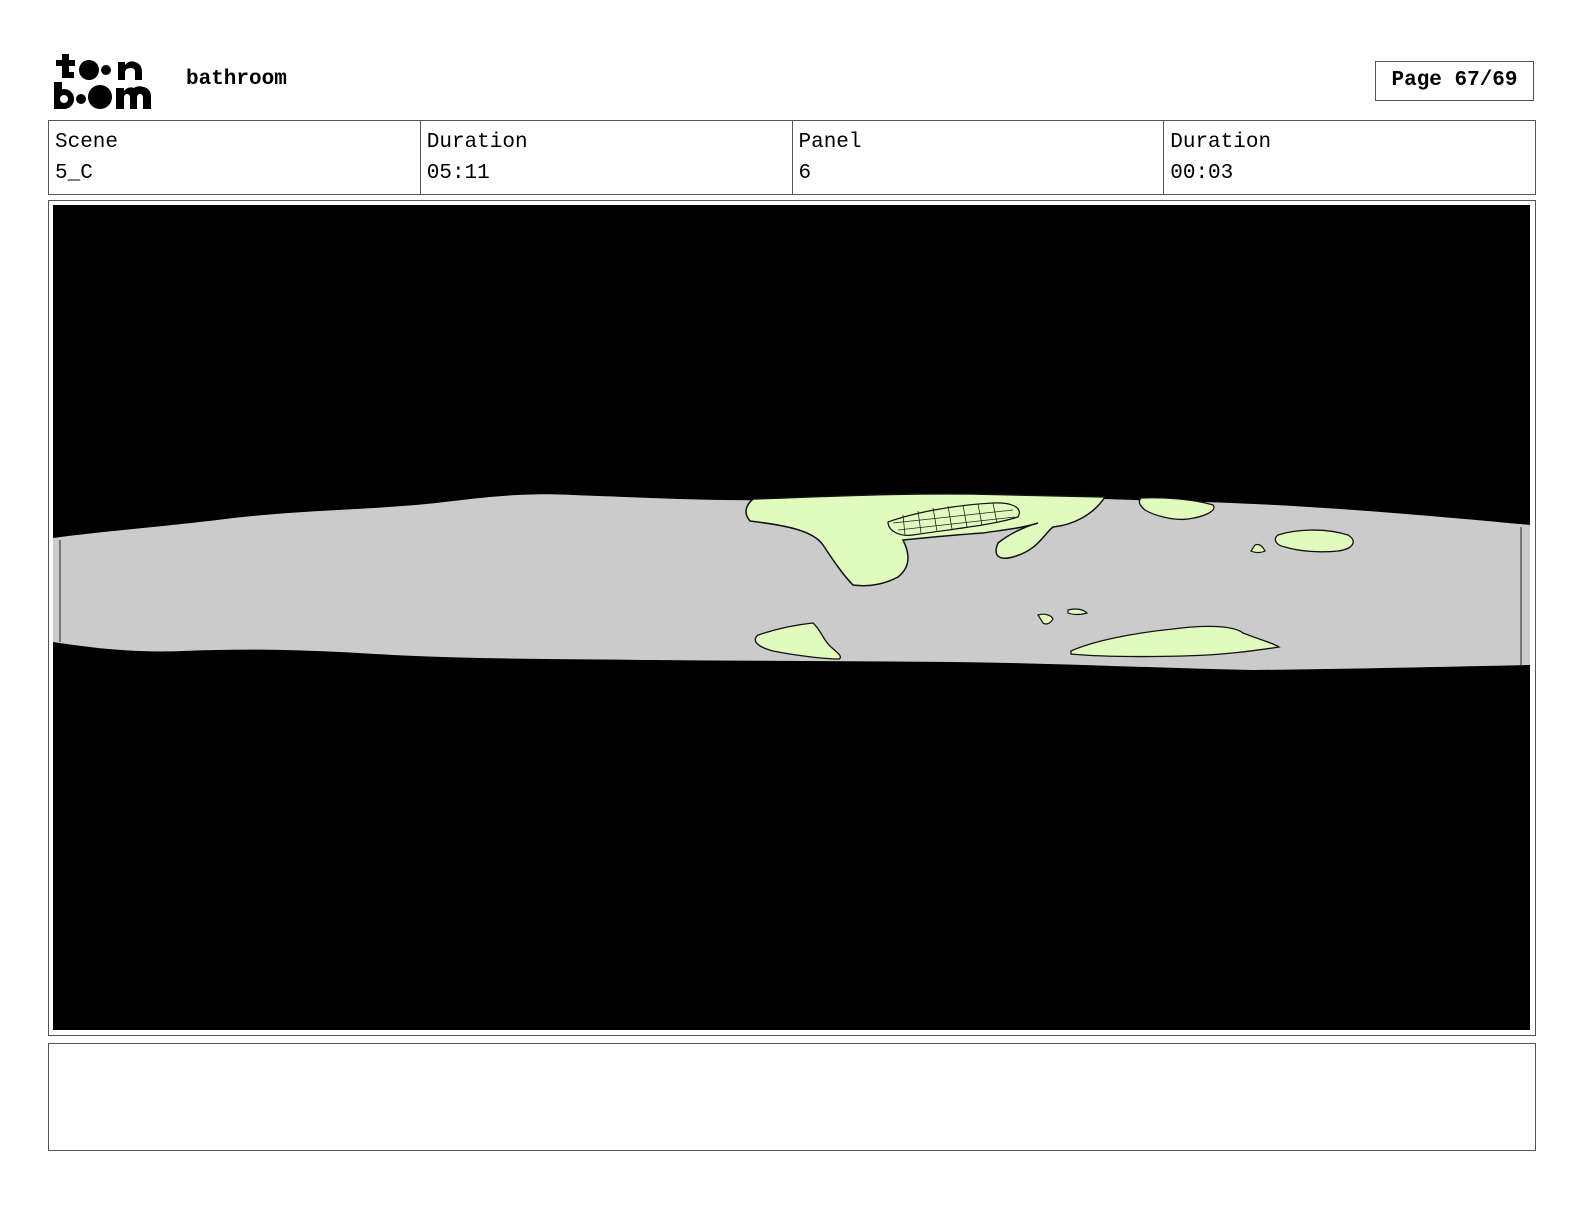 This screenshot has height=1224, width=1584. I want to click on panel-duration-value: 00:03, so click(1202, 173).